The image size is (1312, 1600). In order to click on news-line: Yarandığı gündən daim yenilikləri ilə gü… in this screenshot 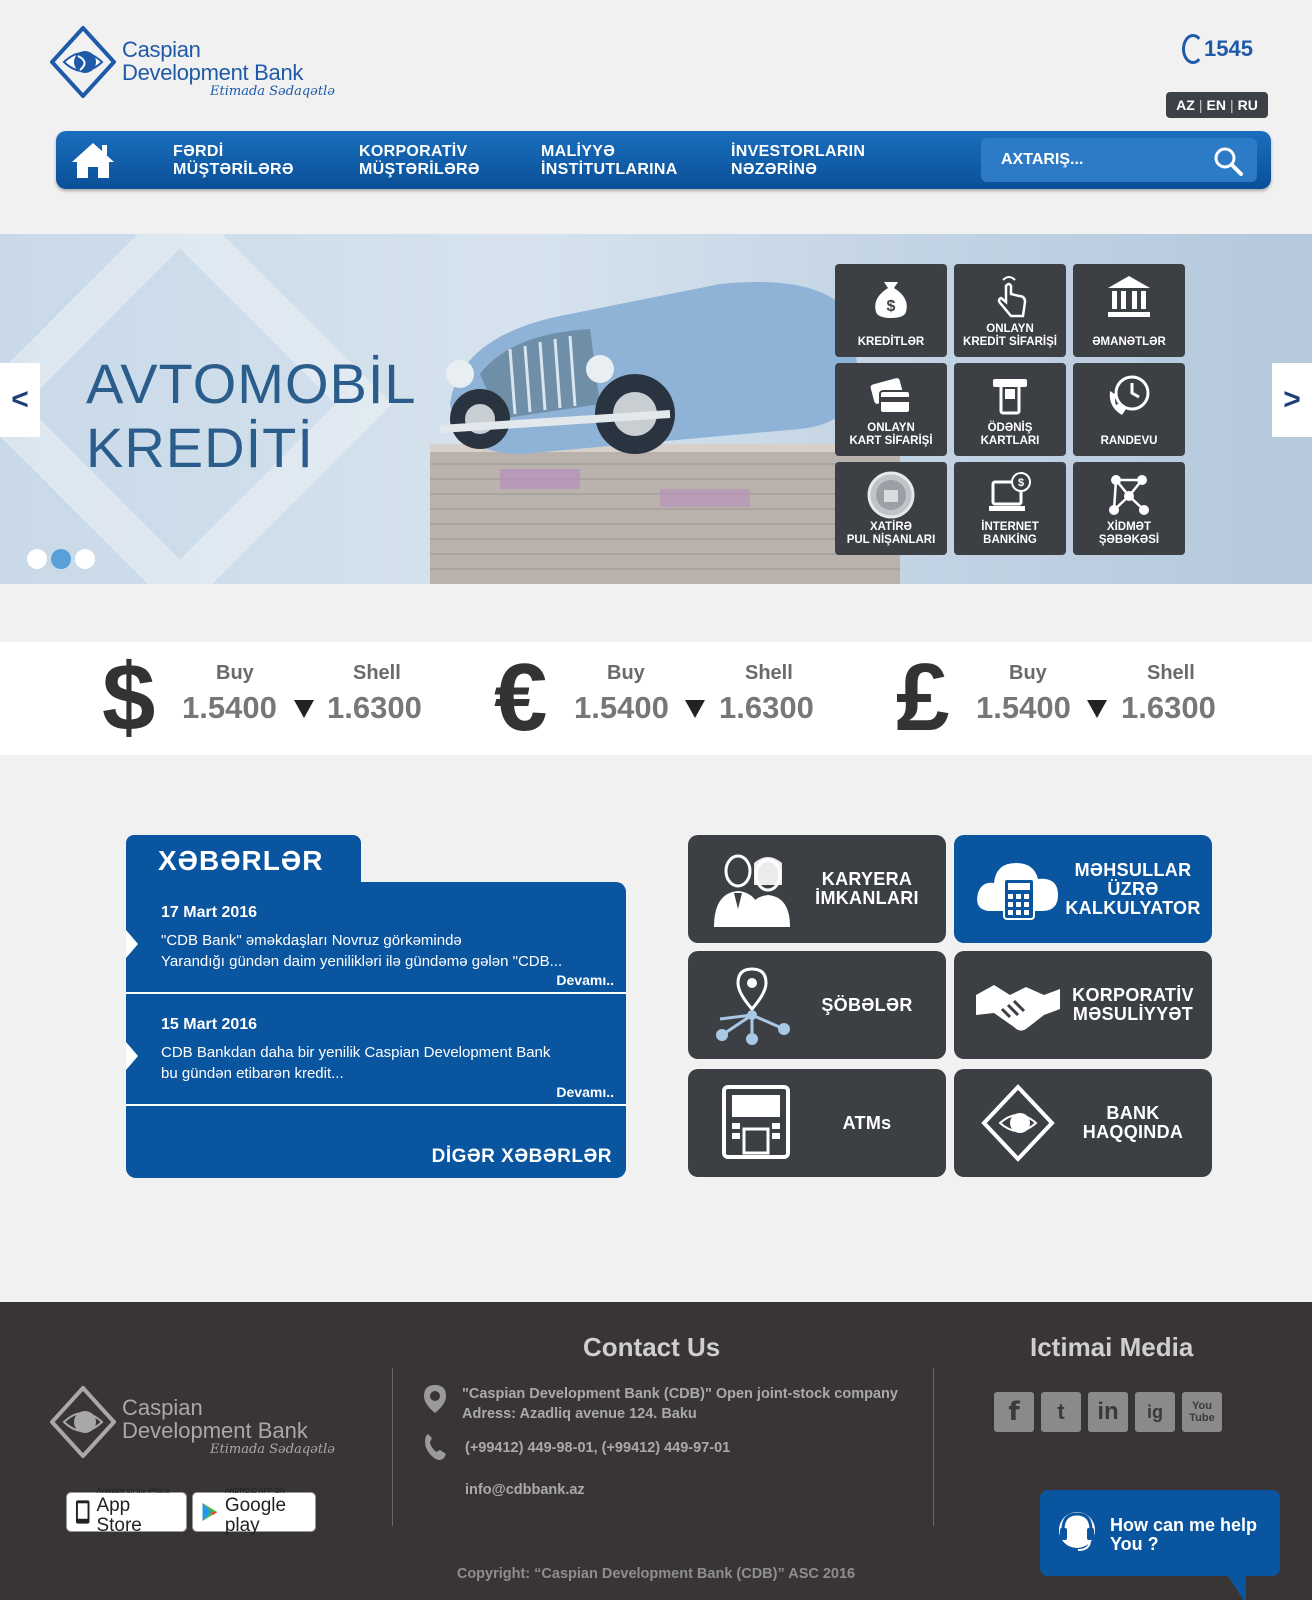, I will do `click(362, 961)`.